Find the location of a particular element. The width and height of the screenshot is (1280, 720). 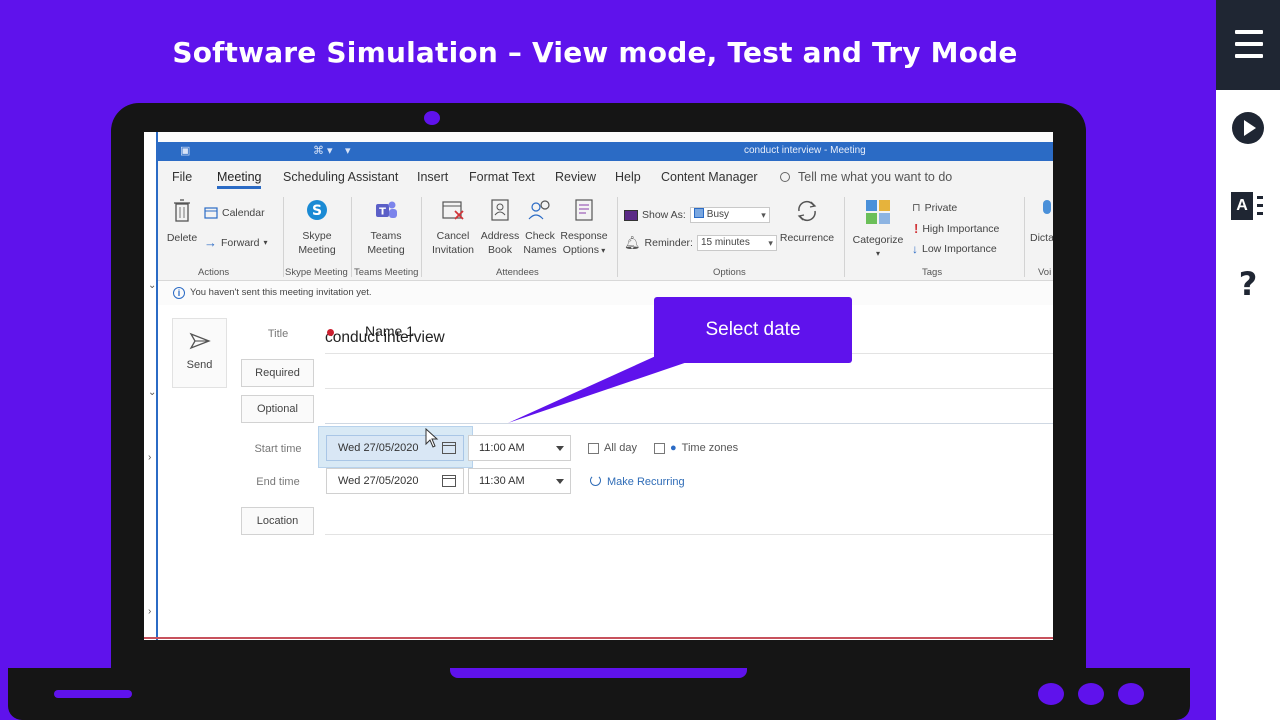

globe-icon: ● is located at coordinates (673, 448).